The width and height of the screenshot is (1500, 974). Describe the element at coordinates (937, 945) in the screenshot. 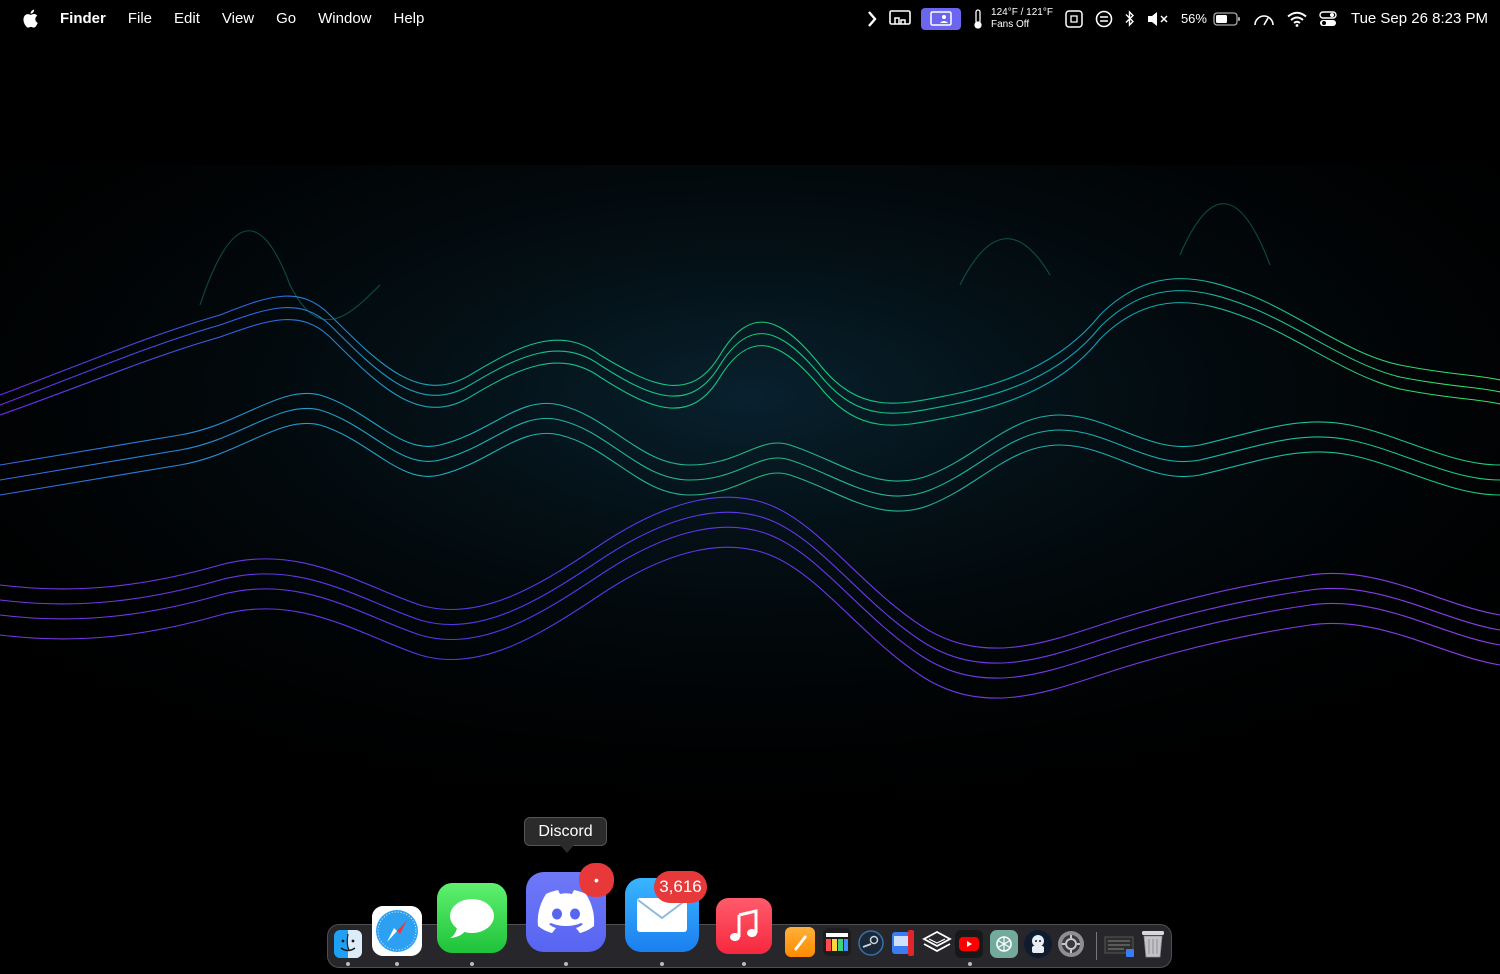

I see `layers-icon` at that location.